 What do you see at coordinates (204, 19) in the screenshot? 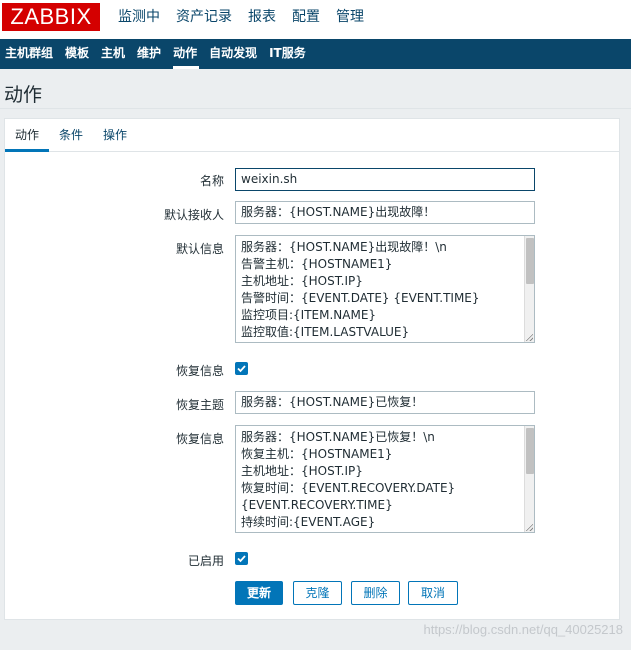
I see `top-menu-inventory: 资产记录` at bounding box center [204, 19].